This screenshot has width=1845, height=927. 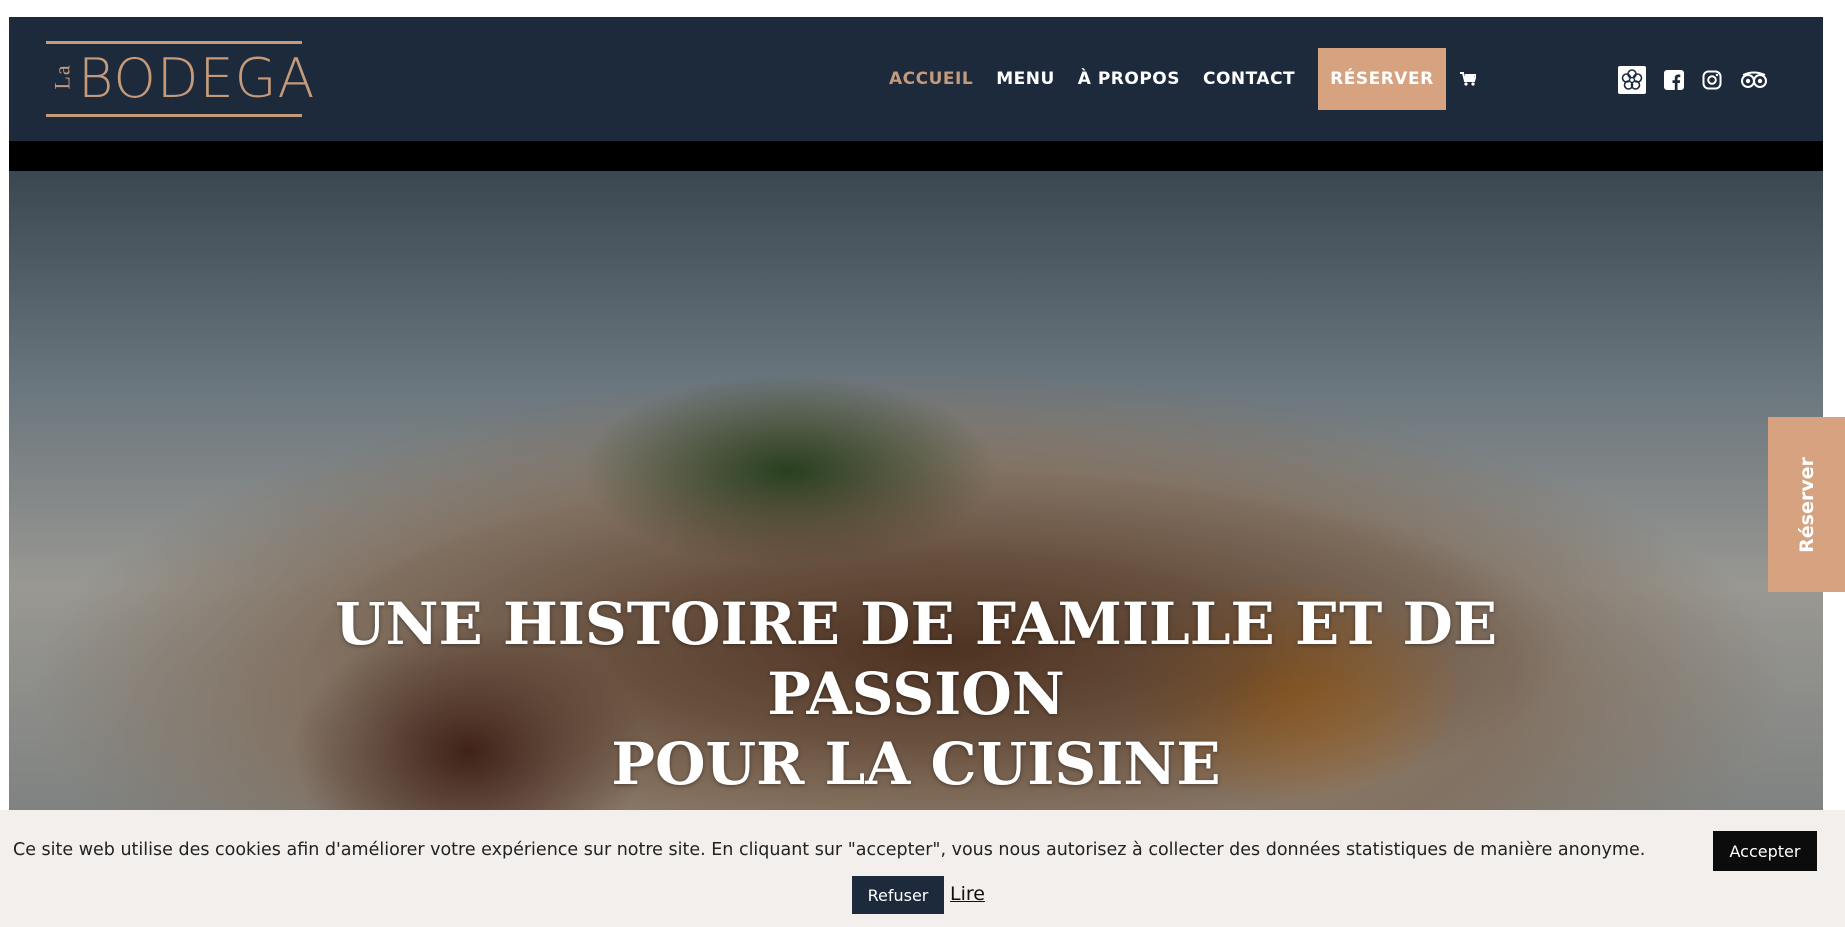 What do you see at coordinates (1382, 79) in the screenshot?
I see `nav-reserver-button: RÉSERVER` at bounding box center [1382, 79].